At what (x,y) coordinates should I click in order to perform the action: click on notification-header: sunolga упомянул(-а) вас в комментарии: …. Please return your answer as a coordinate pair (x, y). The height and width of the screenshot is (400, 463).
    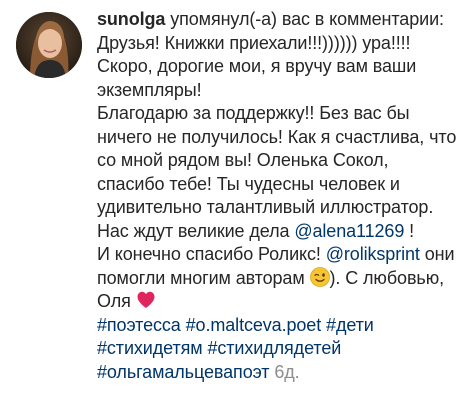
    Looking at the image, I should click on (278, 31).